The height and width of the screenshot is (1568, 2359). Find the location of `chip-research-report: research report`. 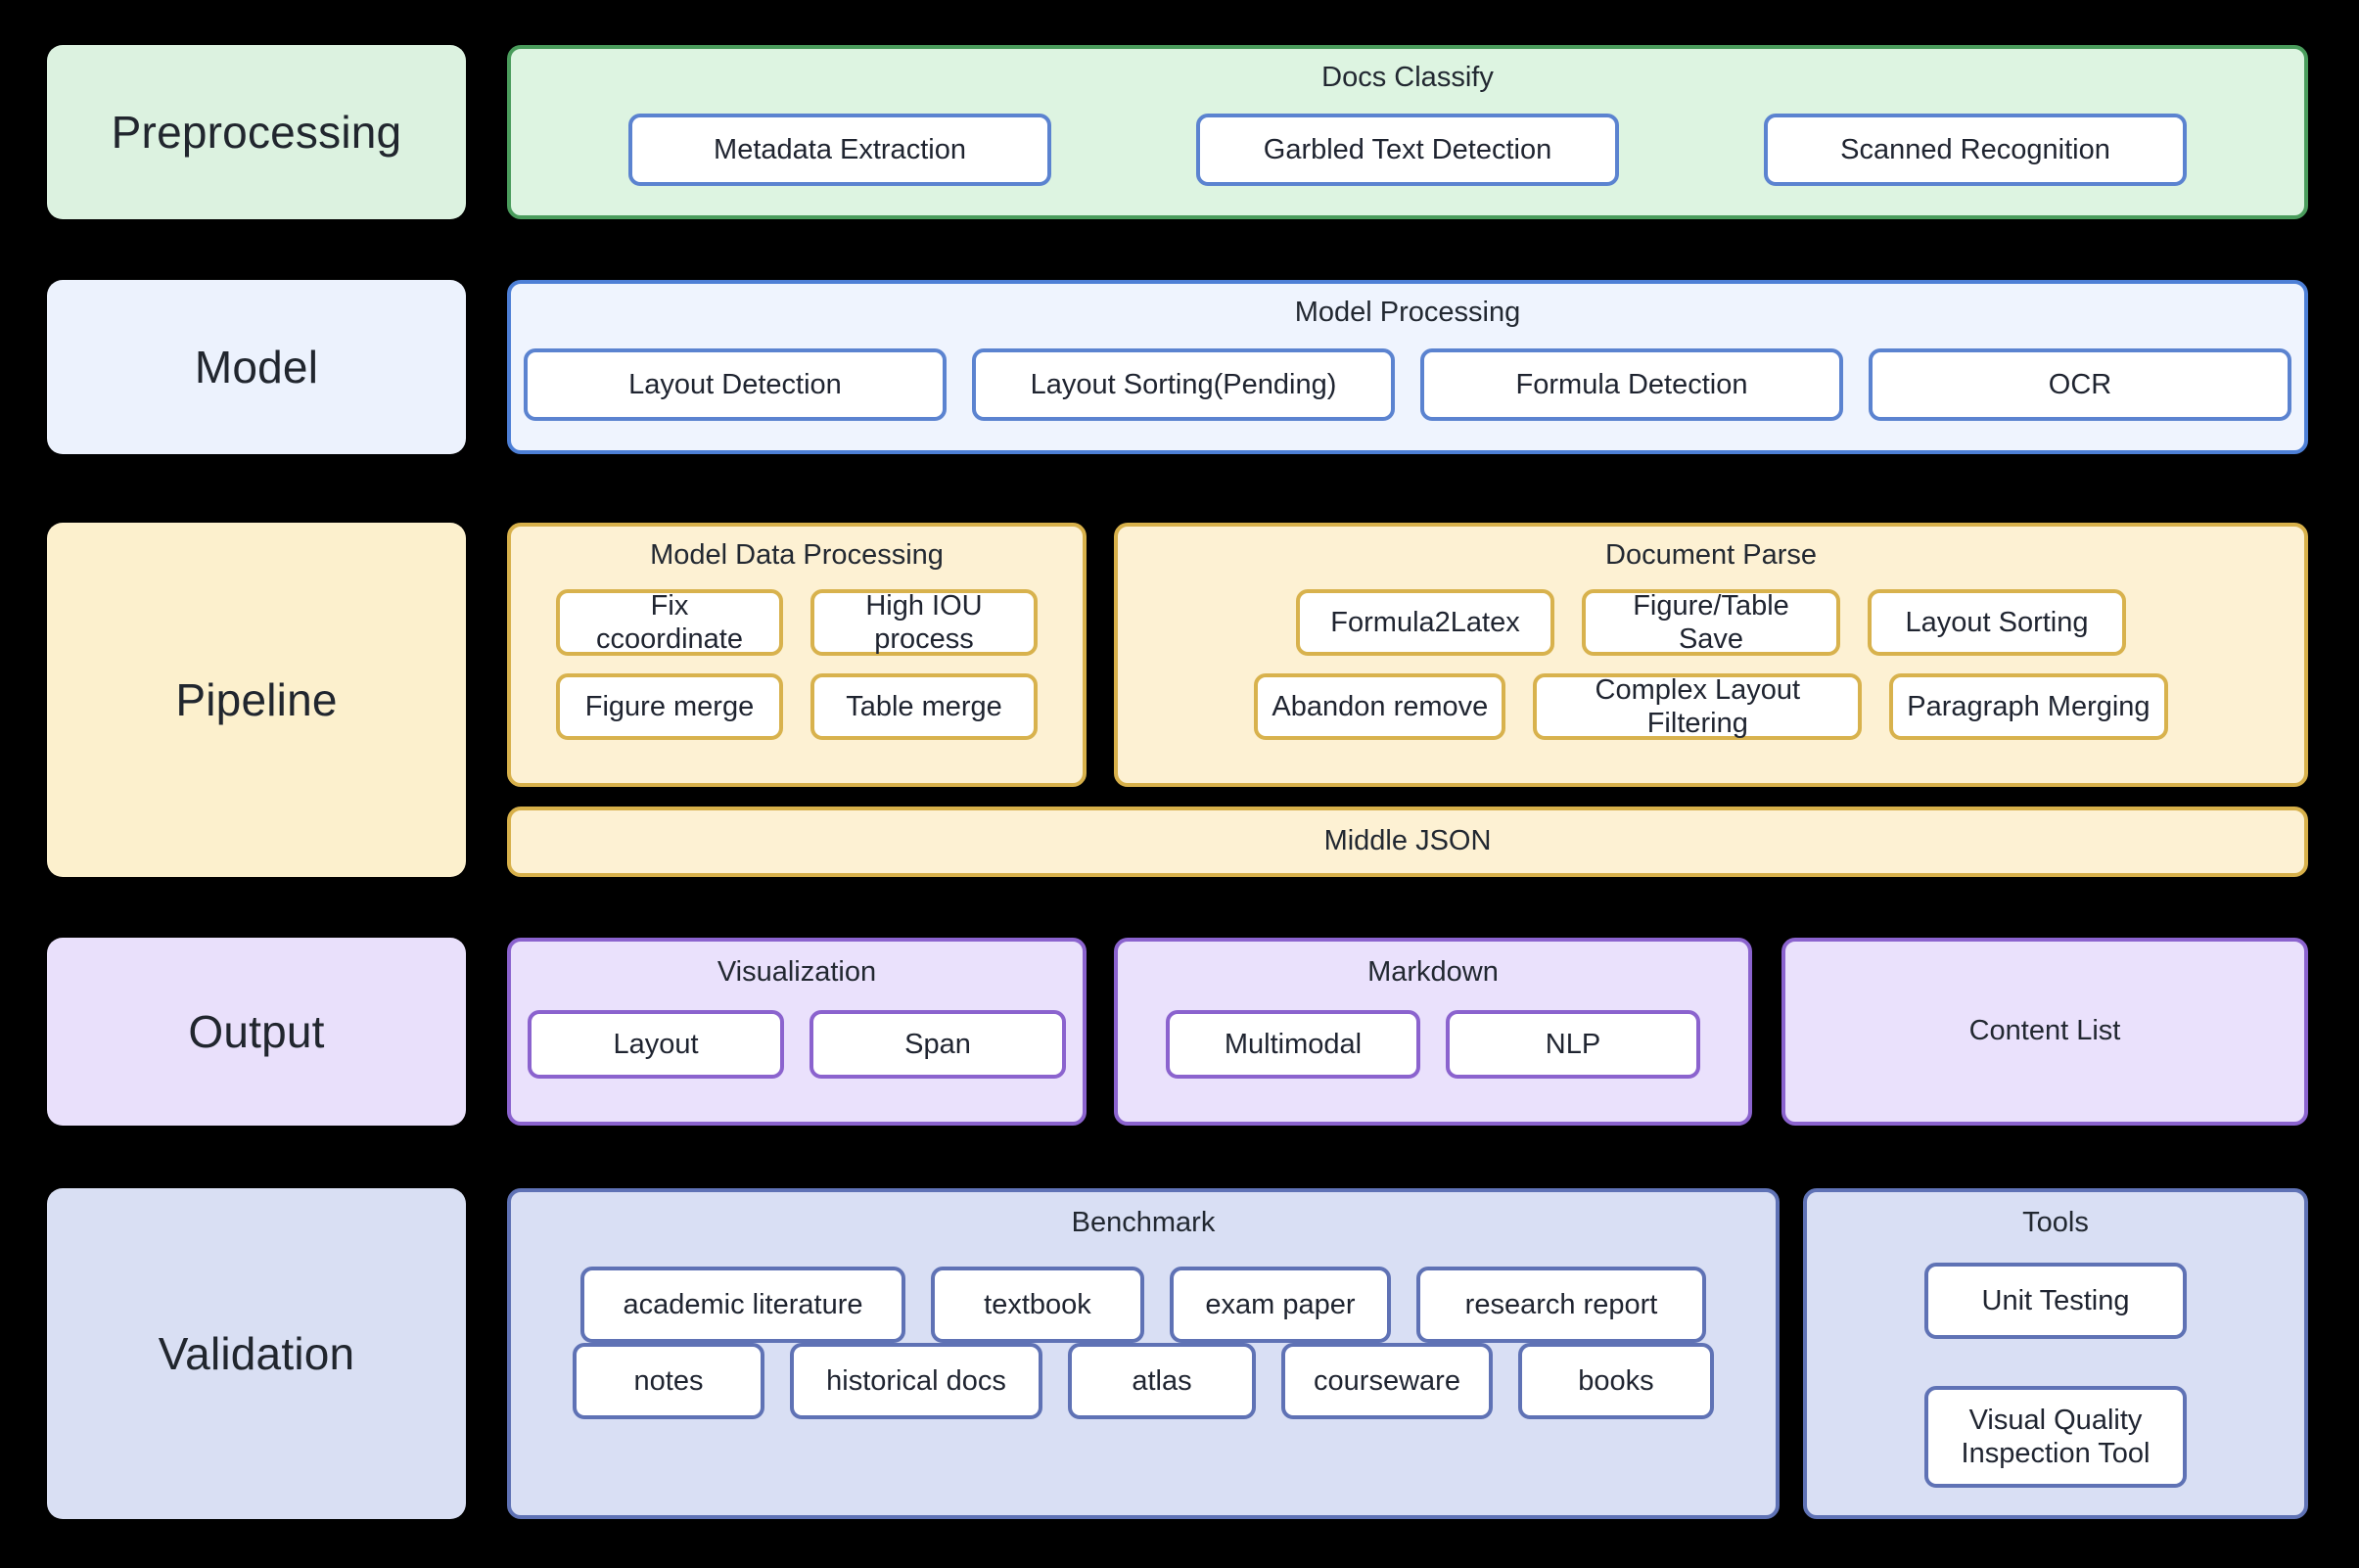

chip-research-report: research report is located at coordinates (1561, 1304).